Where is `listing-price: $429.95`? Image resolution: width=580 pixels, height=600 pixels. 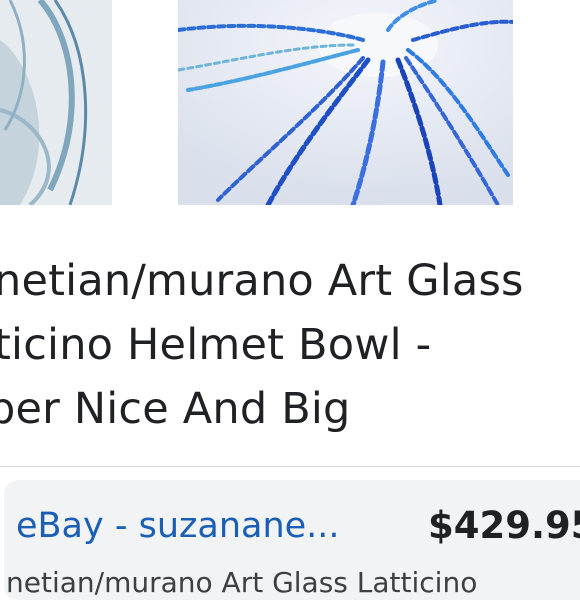
listing-price: $429.95 is located at coordinates (504, 525).